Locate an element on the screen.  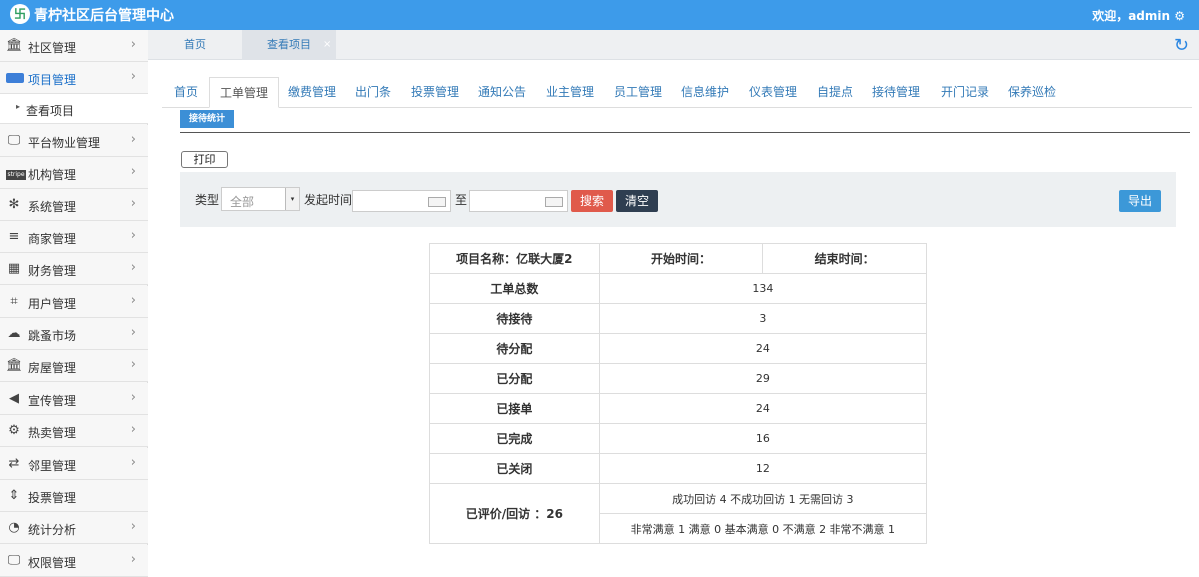
subtab-maintenance-patrol: 保养巡检 is located at coordinates (1032, 92).